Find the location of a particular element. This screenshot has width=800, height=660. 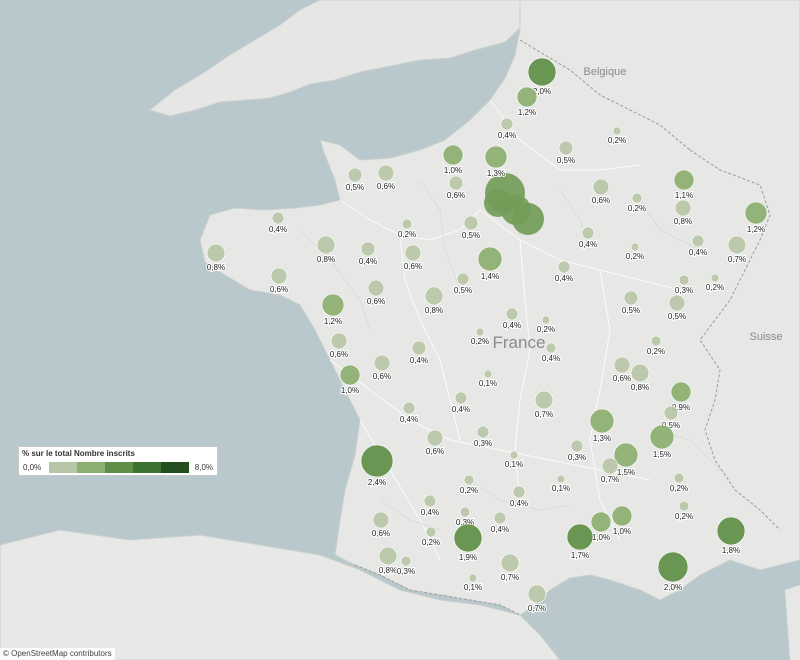

bubble-label-40: 0,2% is located at coordinates (480, 341).